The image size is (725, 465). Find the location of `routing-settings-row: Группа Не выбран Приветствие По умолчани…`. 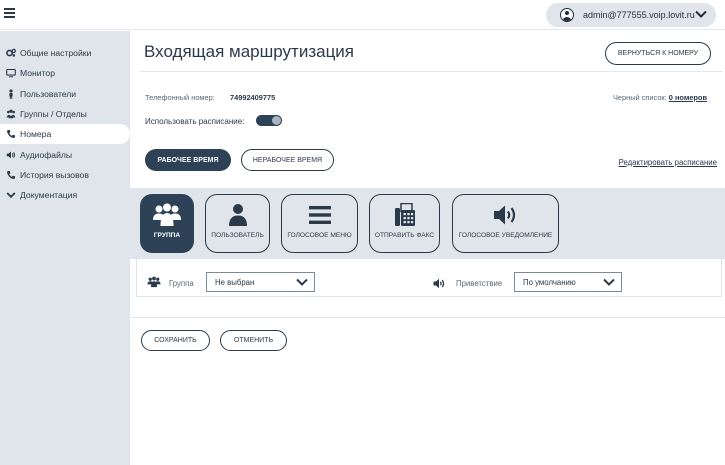

routing-settings-row: Группа Не выбран Приветствие По умолчани… is located at coordinates (429, 278).